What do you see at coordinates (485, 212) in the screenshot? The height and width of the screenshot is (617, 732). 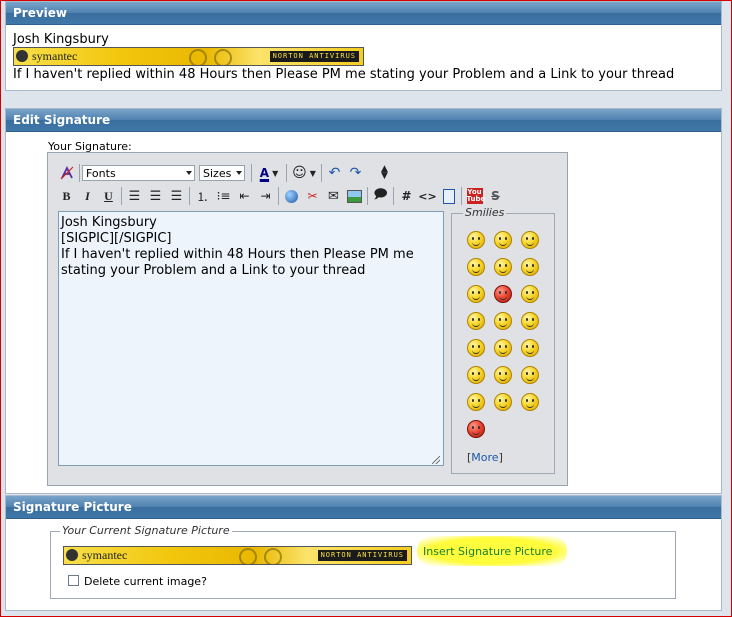 I see `smilies-title: Smilies` at bounding box center [485, 212].